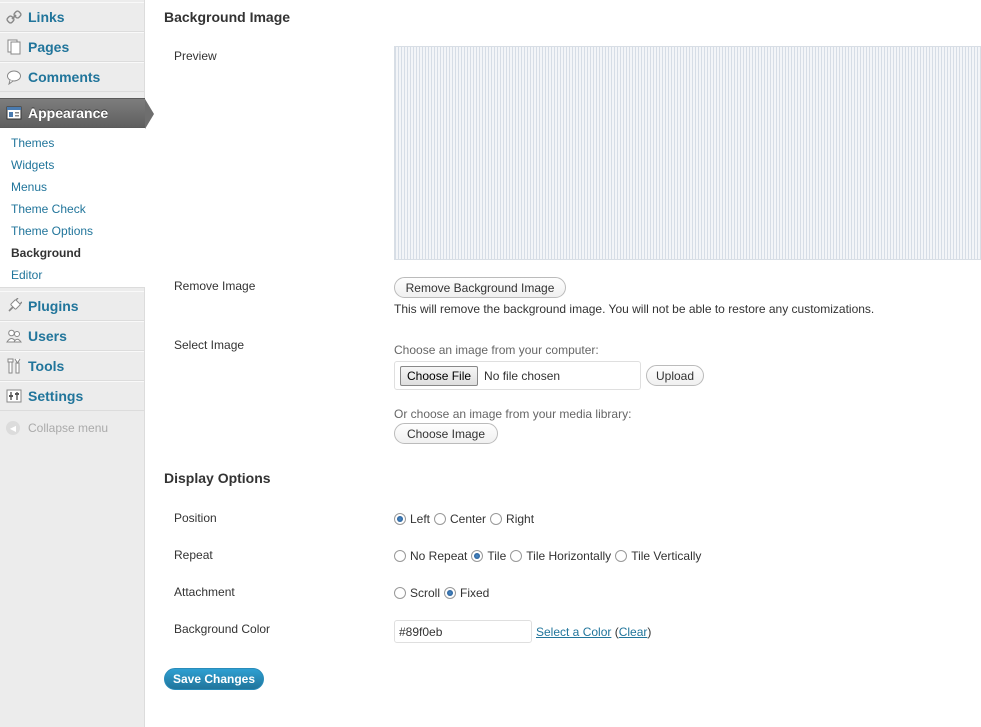  I want to click on position-right-radio, so click(496, 519).